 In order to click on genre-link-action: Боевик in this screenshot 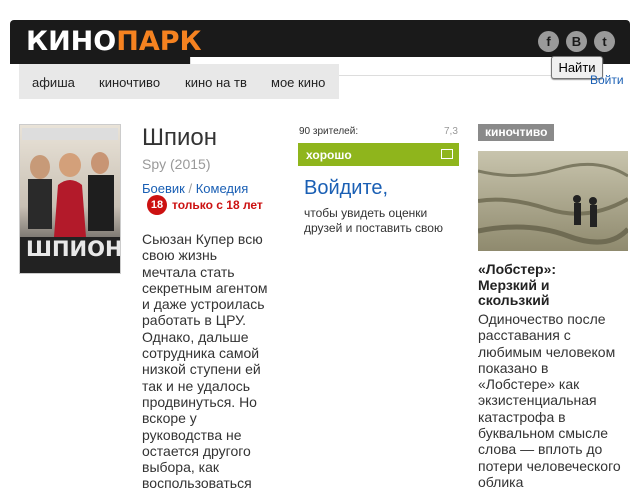, I will do `click(163, 188)`.